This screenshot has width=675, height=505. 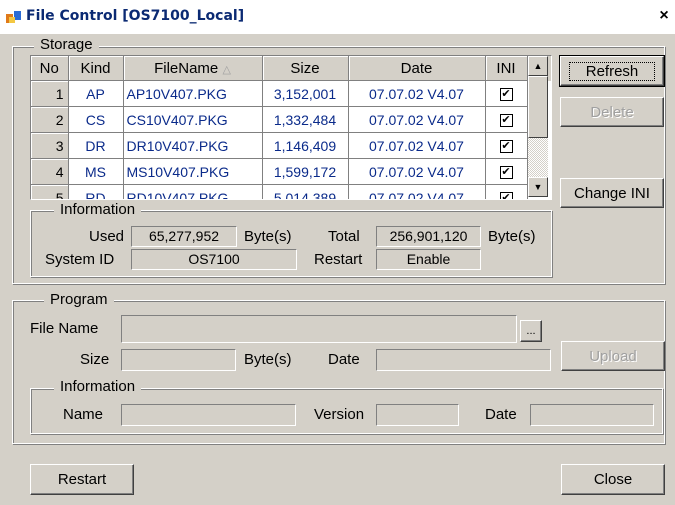 I want to click on name-field, so click(x=208, y=415).